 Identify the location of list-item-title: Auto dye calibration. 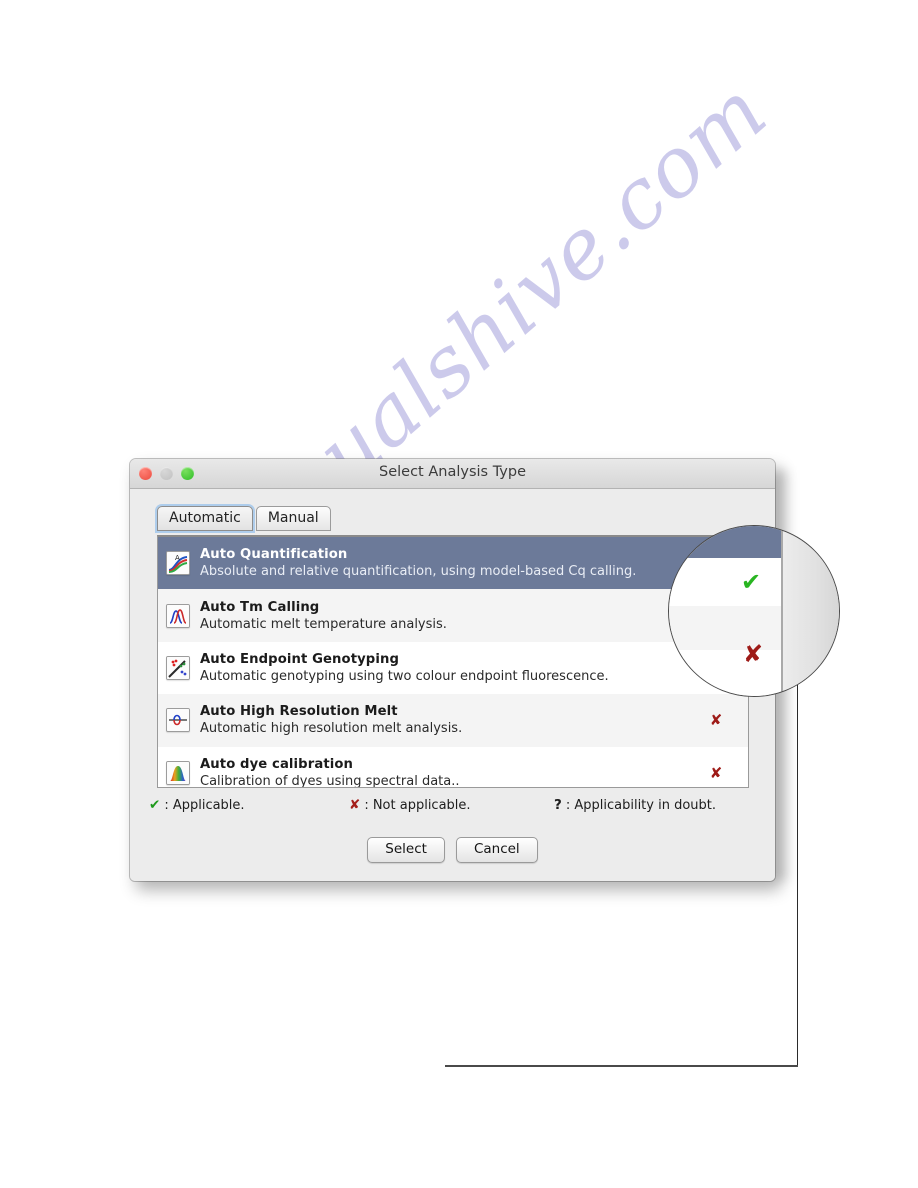
(276, 764).